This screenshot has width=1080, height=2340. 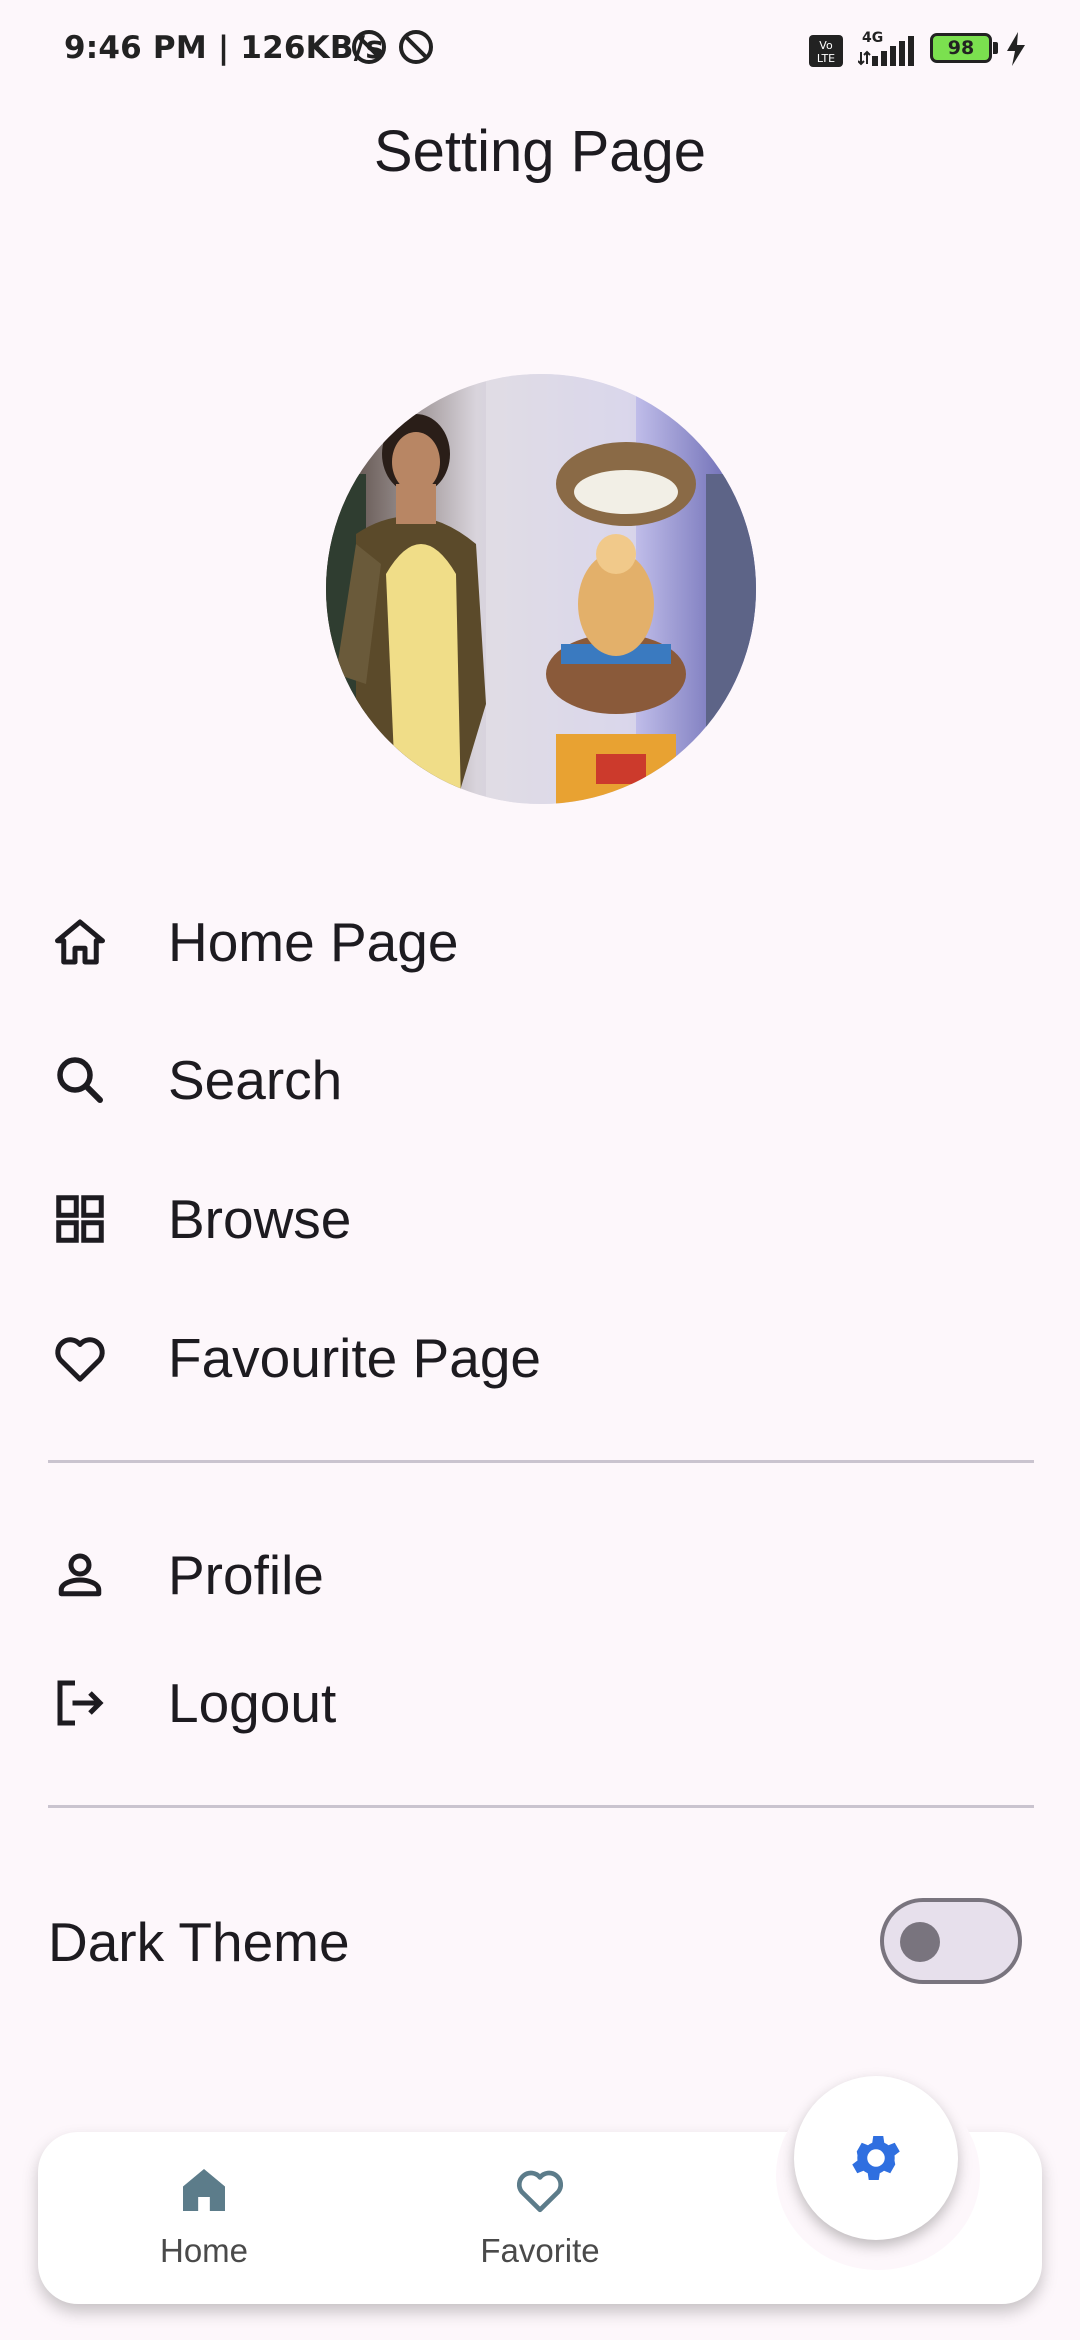 I want to click on svg-text: LTE, so click(x=826, y=58).